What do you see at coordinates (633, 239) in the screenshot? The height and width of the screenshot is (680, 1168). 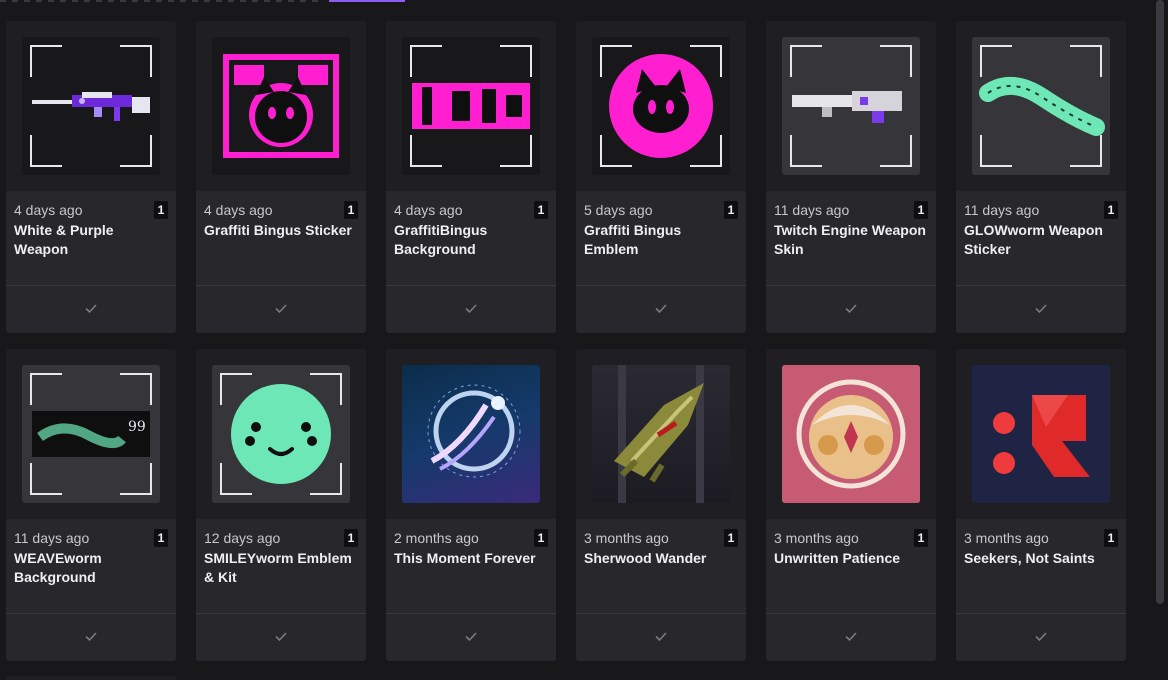 I see `reward-title: Graffiti Bingus Emblem` at bounding box center [633, 239].